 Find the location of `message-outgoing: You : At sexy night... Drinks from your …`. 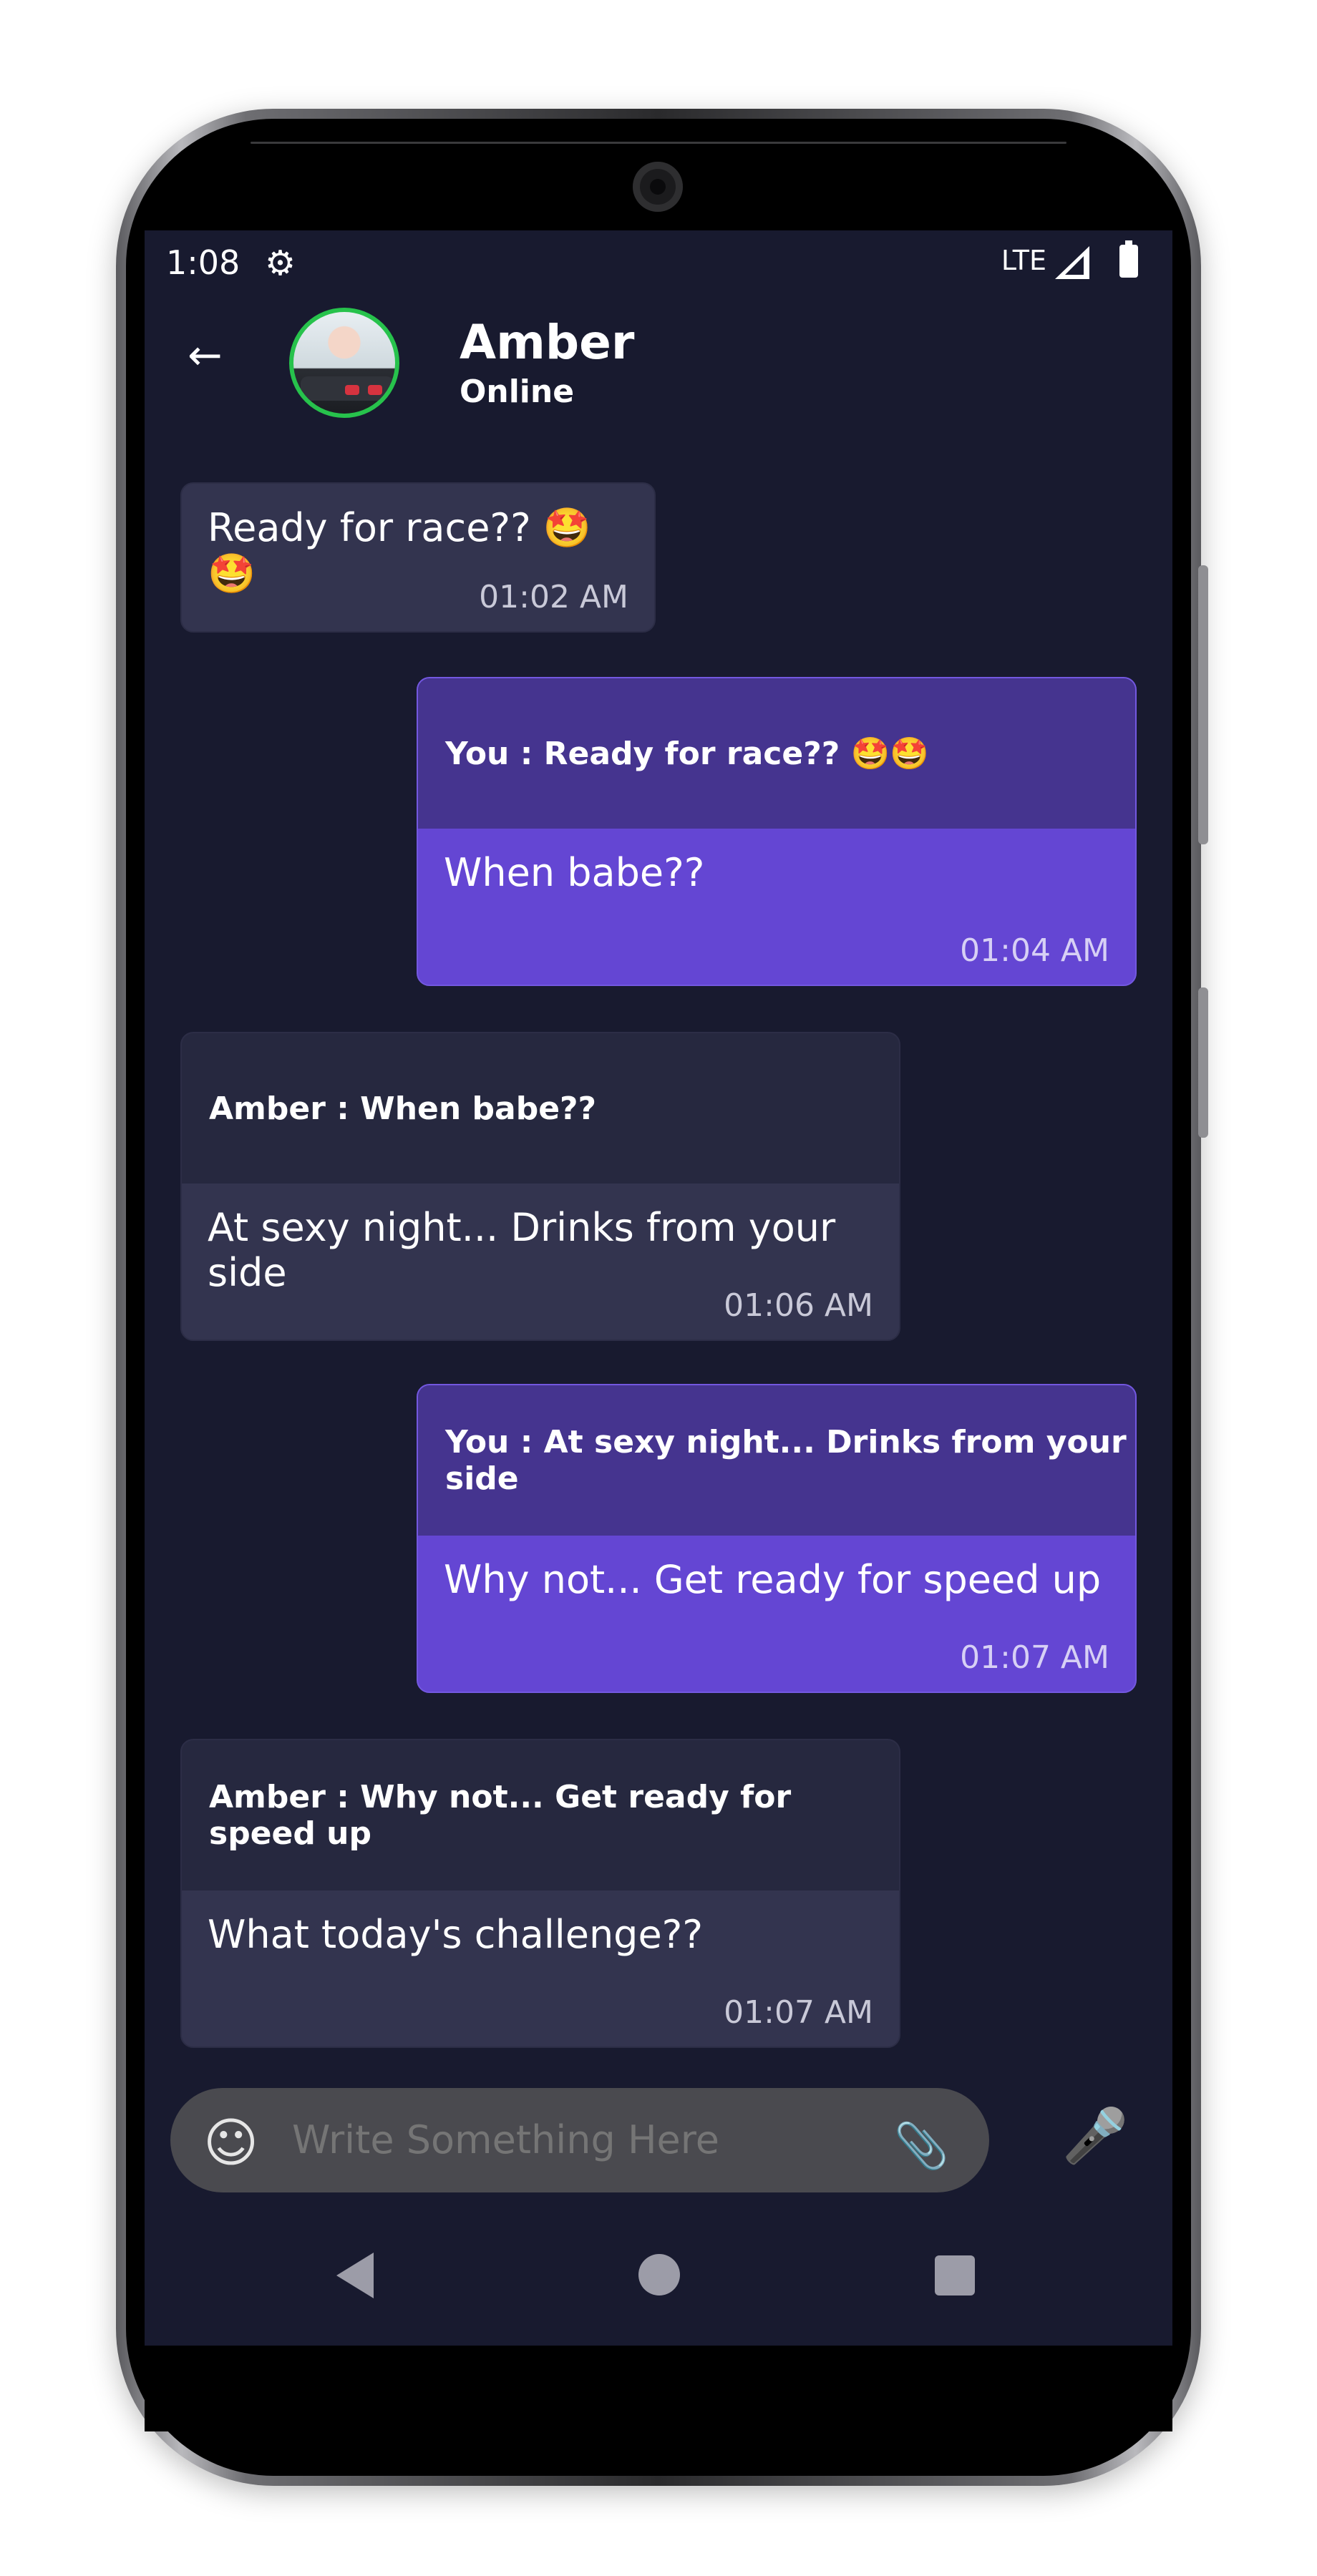

message-outgoing: You : At sexy night... Drinks from your … is located at coordinates (777, 1538).